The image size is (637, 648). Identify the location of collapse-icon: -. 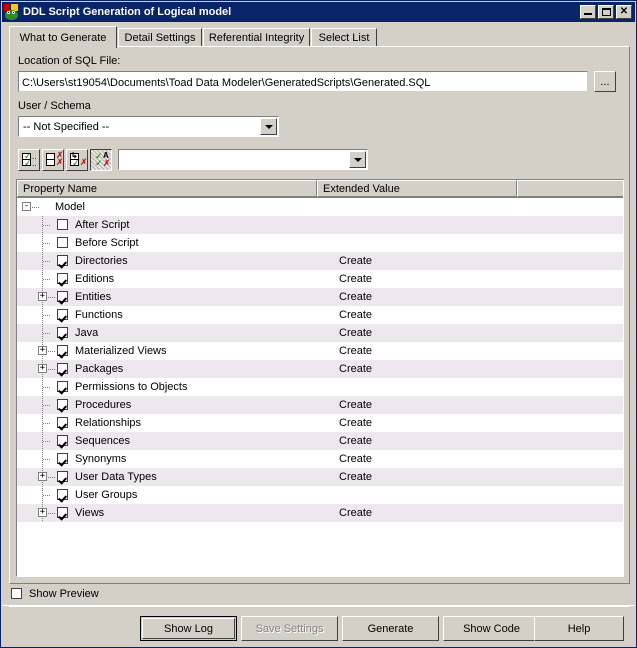
(26, 206).